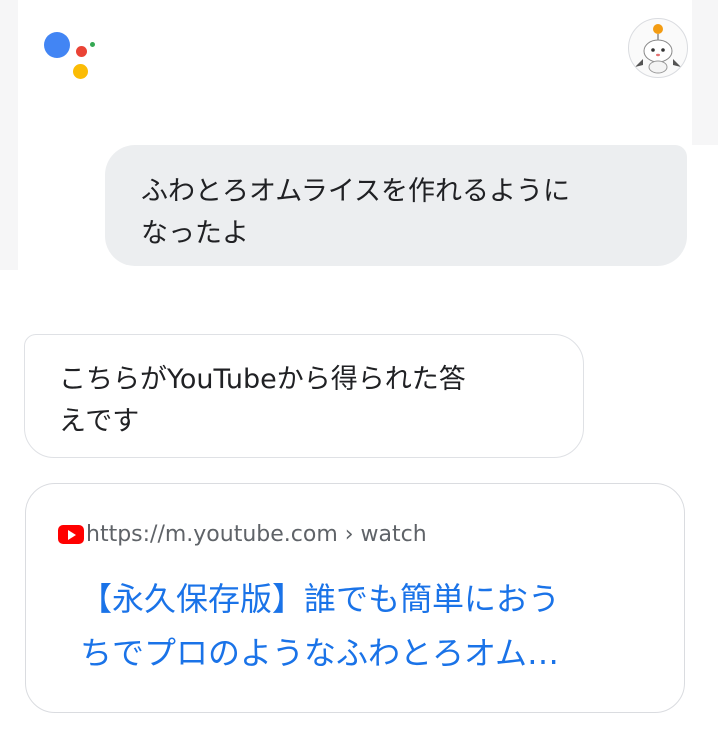 The width and height of the screenshot is (718, 736). I want to click on user-message-line: なったよ, so click(195, 233).